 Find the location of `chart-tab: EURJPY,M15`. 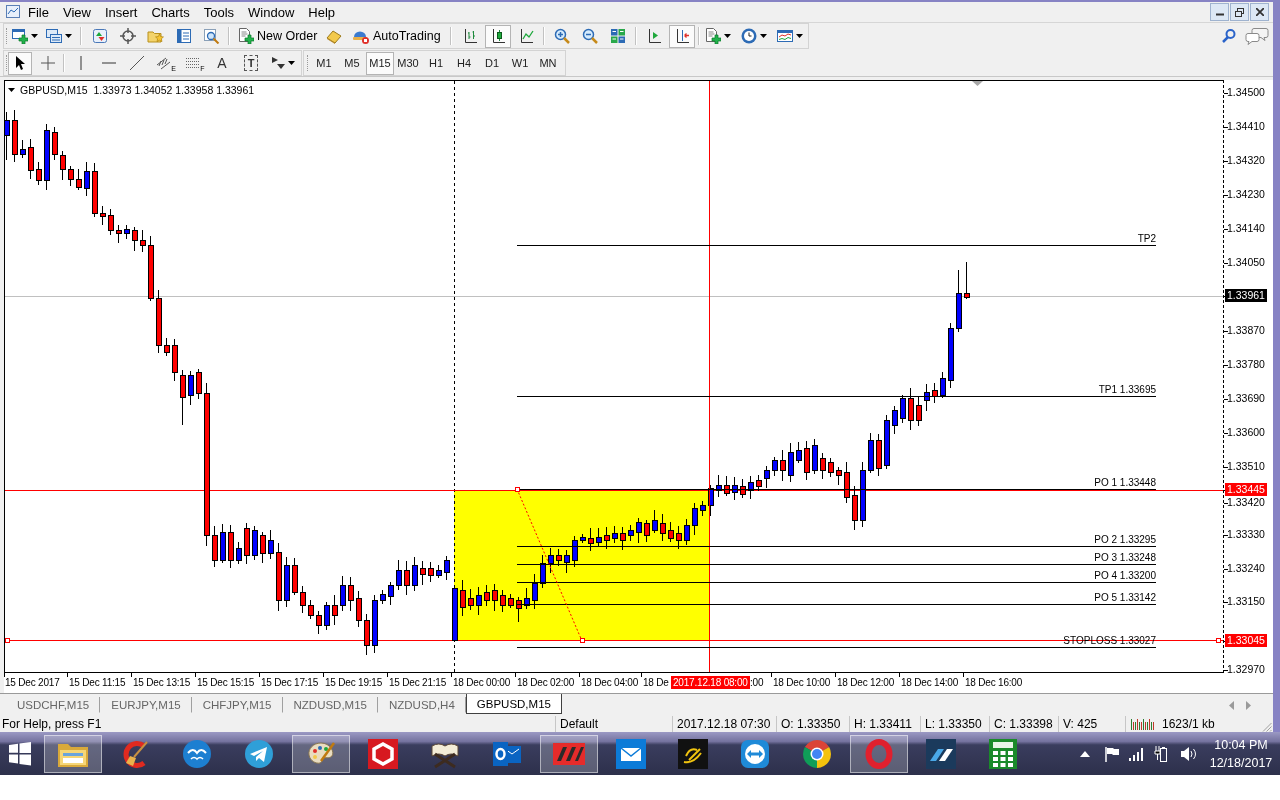

chart-tab: EURJPY,M15 is located at coordinates (146, 705).